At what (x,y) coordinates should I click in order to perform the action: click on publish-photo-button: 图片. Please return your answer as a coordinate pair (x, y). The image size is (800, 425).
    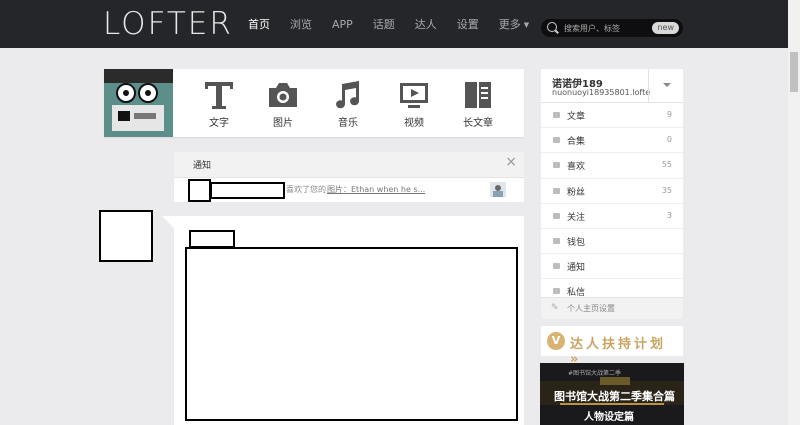
    Looking at the image, I should click on (283, 103).